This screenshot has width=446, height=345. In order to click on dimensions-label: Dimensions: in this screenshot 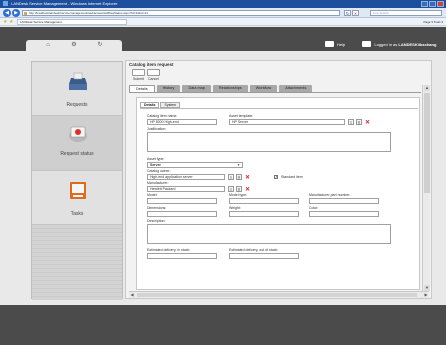, I will do `click(157, 208)`.